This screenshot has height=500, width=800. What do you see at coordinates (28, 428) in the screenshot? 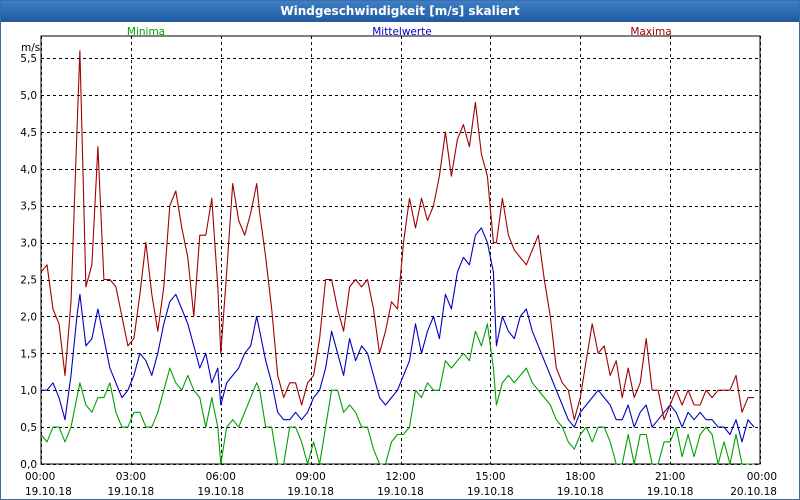
I see `y-tick-label: 0,5` at bounding box center [28, 428].